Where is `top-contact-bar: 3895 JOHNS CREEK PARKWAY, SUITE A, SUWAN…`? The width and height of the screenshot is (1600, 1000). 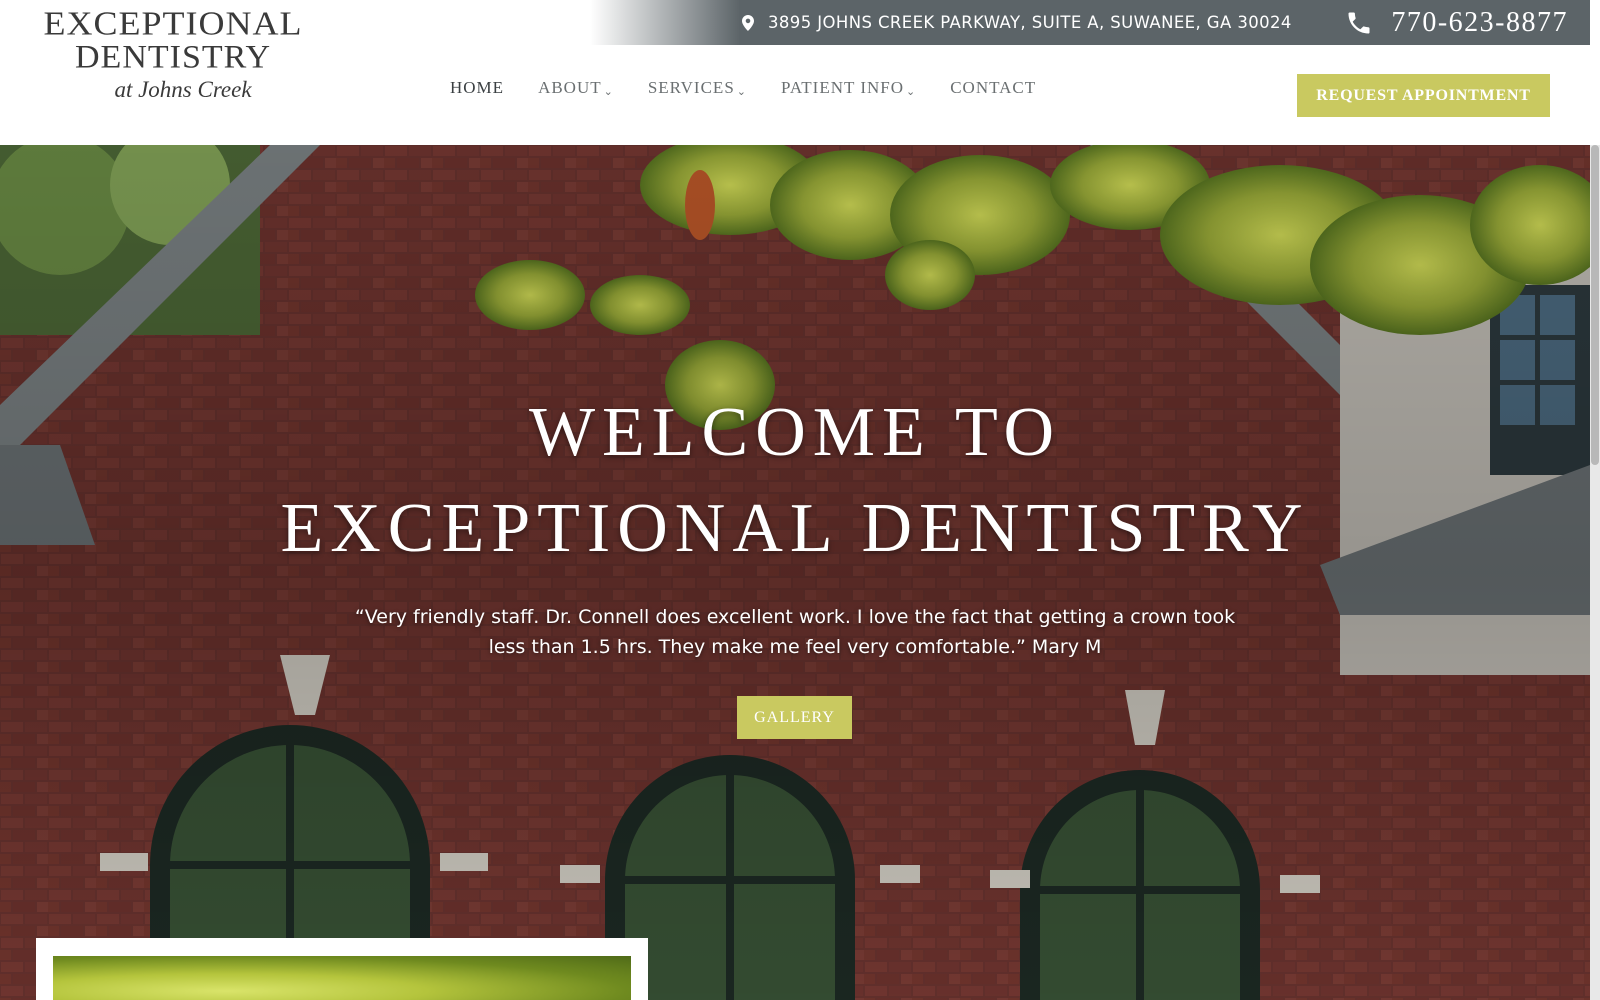
top-contact-bar: 3895 JOHNS CREEK PARKWAY, SUITE A, SUWAN… is located at coordinates (1090, 22).